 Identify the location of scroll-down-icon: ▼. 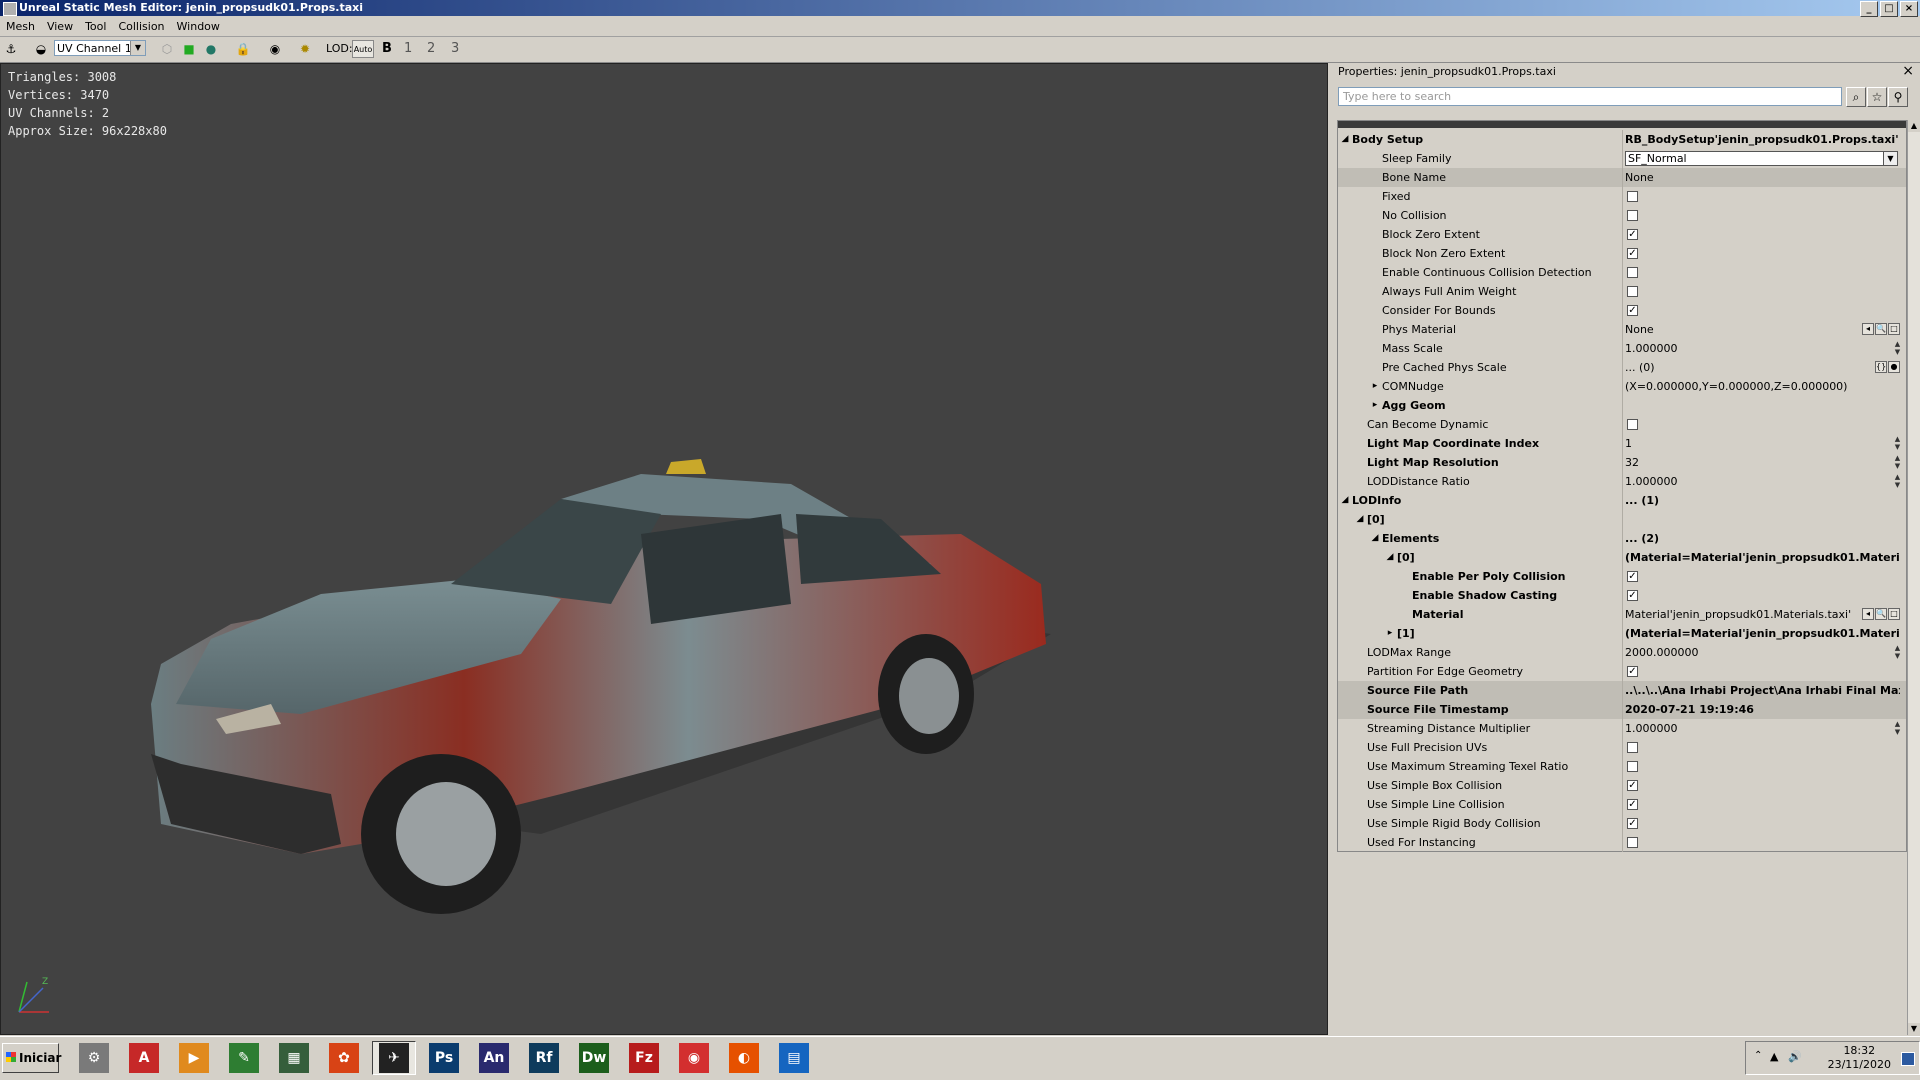
(1914, 1029).